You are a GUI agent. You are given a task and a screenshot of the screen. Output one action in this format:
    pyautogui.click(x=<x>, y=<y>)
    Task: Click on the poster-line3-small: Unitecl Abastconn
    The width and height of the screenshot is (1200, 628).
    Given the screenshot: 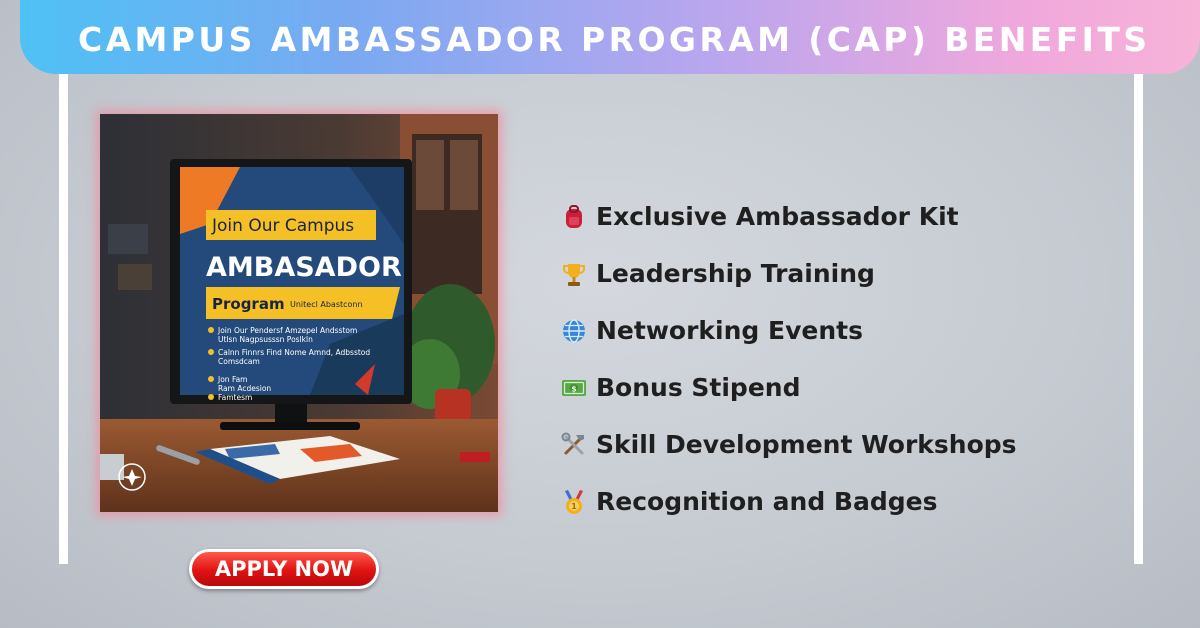 What is the action you would take?
    pyautogui.click(x=326, y=304)
    